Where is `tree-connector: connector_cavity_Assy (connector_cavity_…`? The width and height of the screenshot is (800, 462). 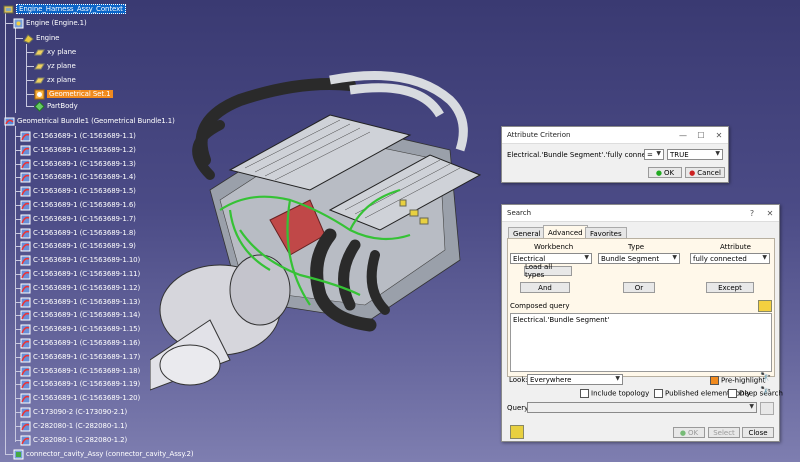 tree-connector: connector_cavity_Assy (connector_cavity_… is located at coordinates (103, 454).